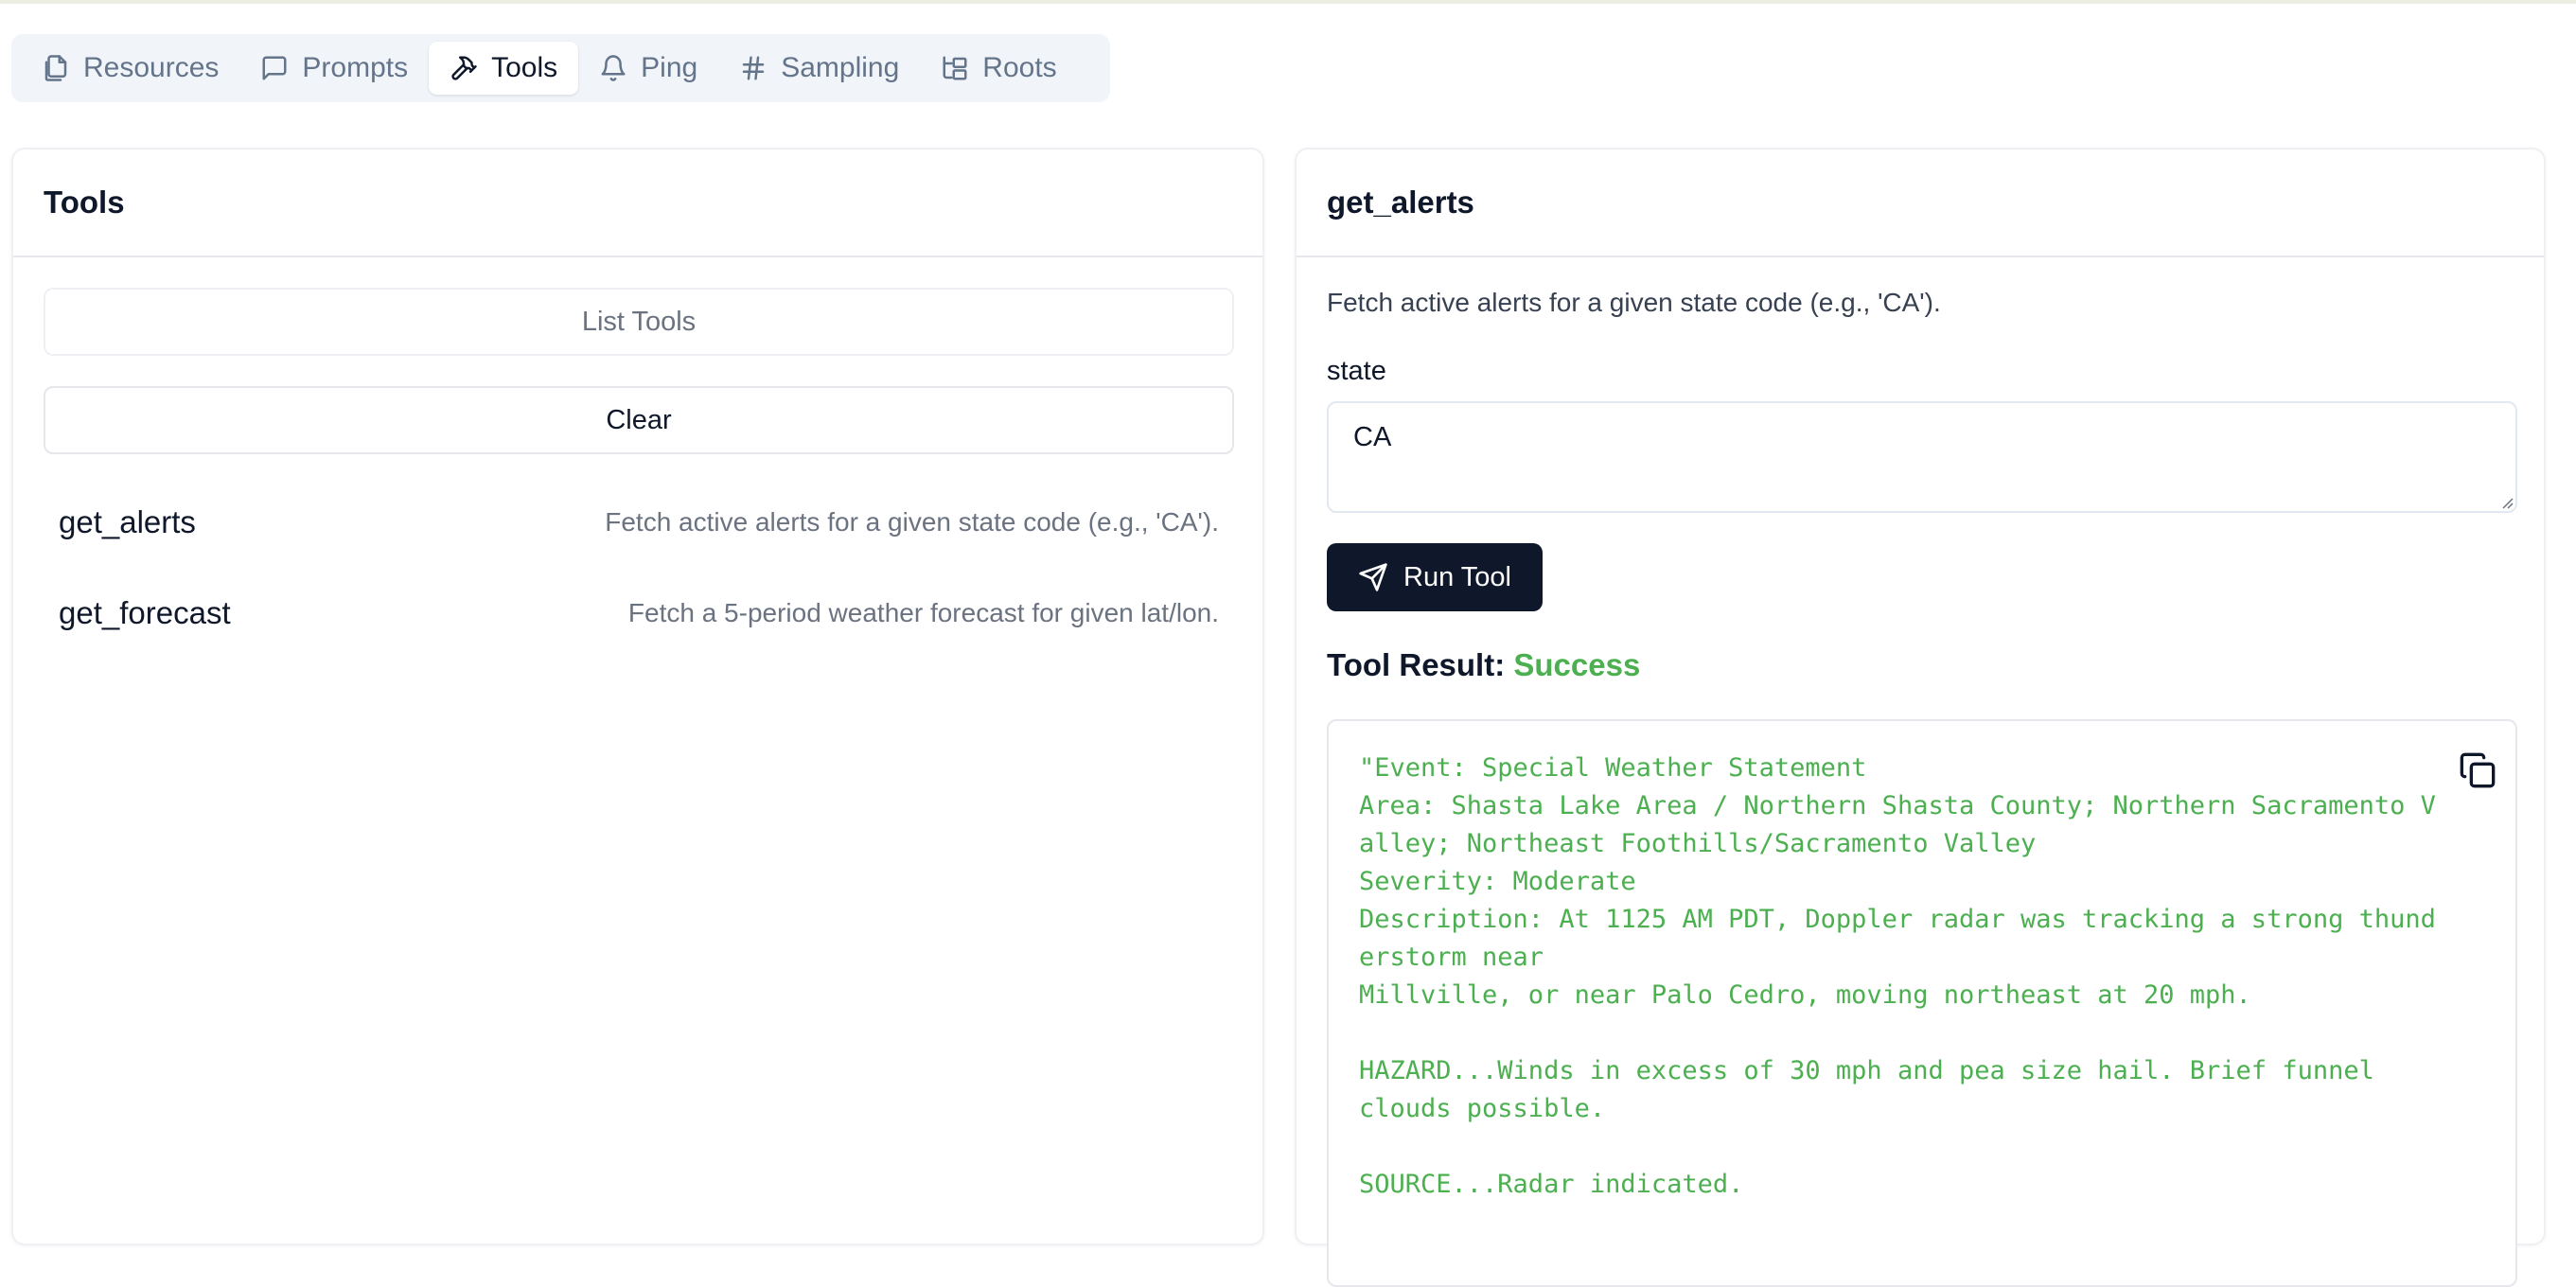 The image size is (2576, 1287). I want to click on result-line: SOURCE...Radar indicated., so click(1551, 1184).